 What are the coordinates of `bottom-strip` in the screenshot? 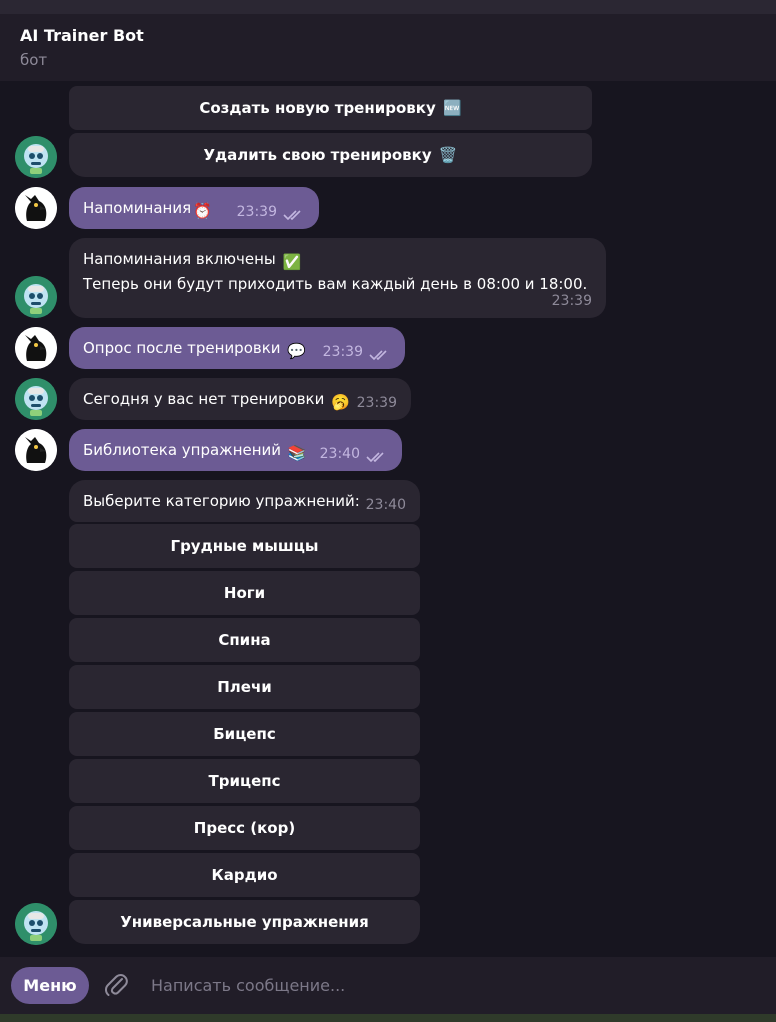 It's located at (388, 1018).